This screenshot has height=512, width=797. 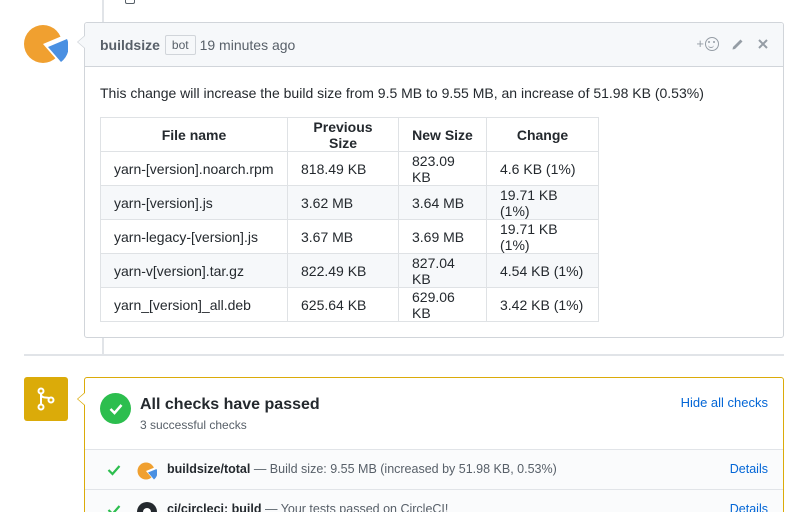 I want to click on table-cell: 827.04 KB, so click(x=442, y=270).